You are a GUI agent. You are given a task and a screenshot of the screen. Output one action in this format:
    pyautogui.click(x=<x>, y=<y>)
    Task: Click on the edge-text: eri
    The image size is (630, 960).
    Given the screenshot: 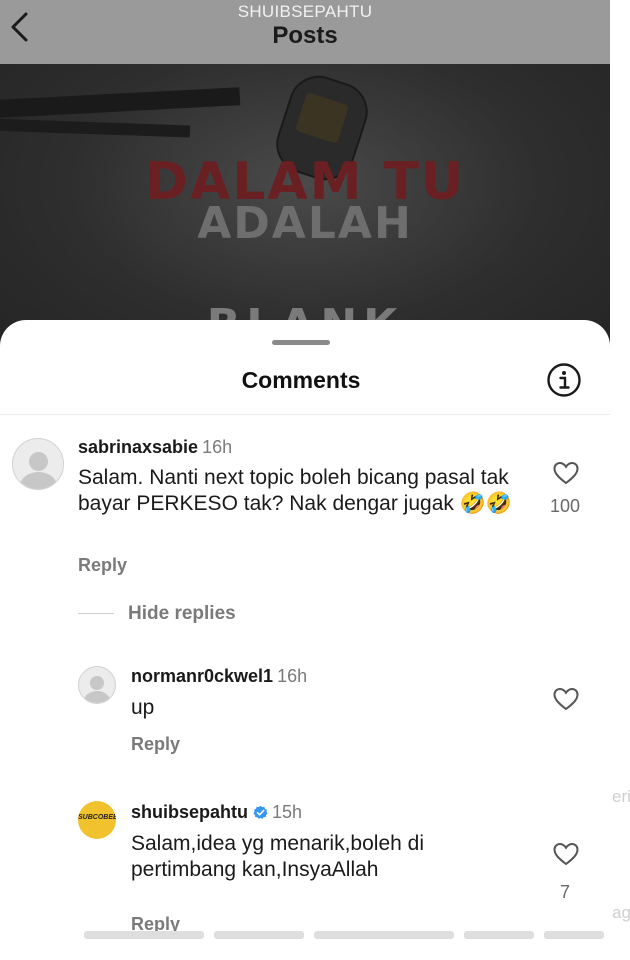 What is the action you would take?
    pyautogui.click(x=621, y=796)
    